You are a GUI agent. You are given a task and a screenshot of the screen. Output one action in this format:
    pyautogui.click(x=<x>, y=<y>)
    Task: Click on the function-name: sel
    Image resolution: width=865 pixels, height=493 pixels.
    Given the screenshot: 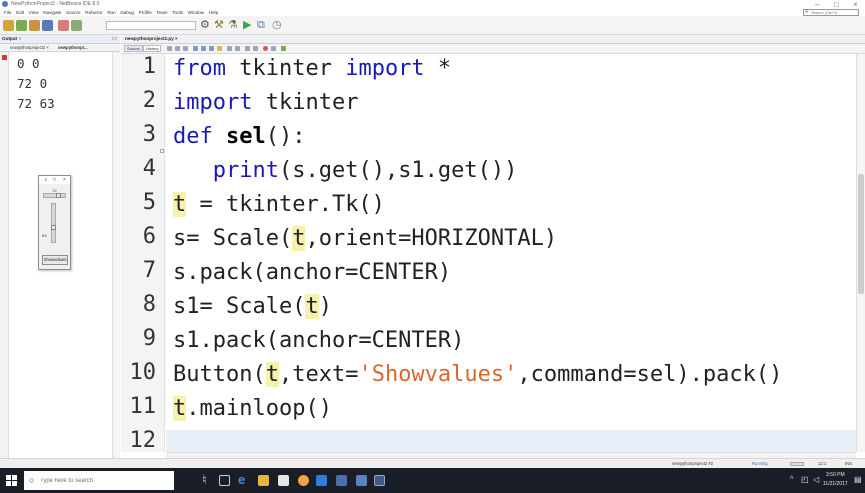 What is the action you would take?
    pyautogui.click(x=246, y=136)
    